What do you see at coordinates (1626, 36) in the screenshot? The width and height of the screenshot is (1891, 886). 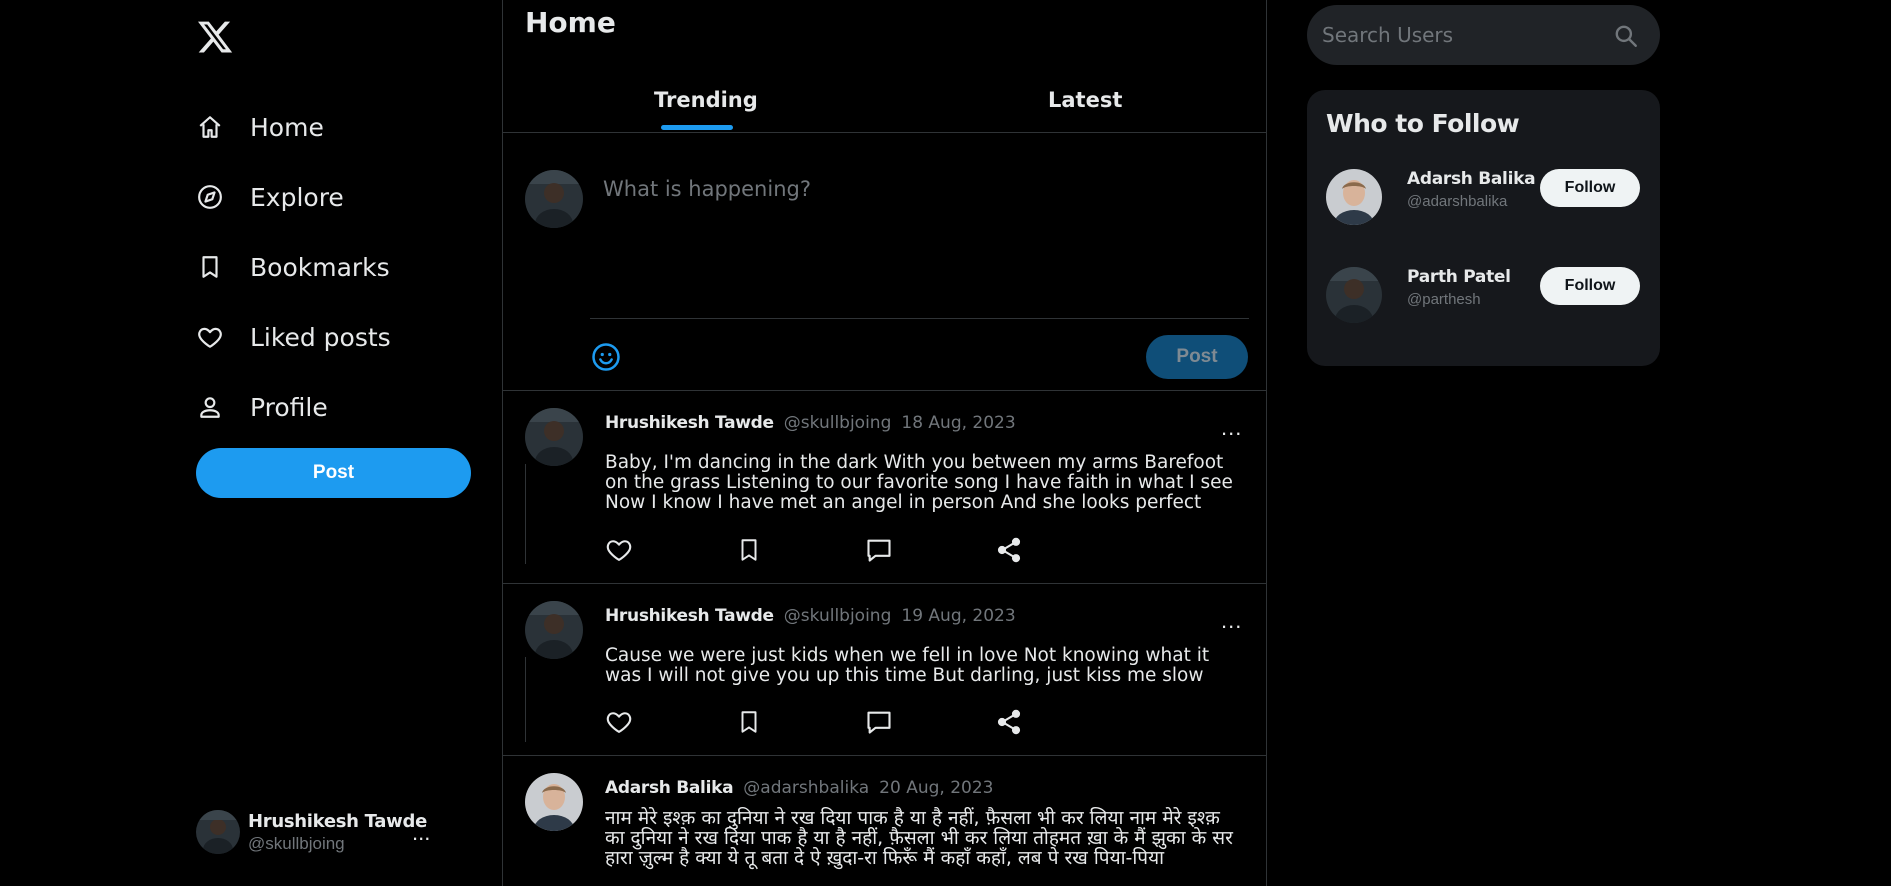 I see `search-icon` at bounding box center [1626, 36].